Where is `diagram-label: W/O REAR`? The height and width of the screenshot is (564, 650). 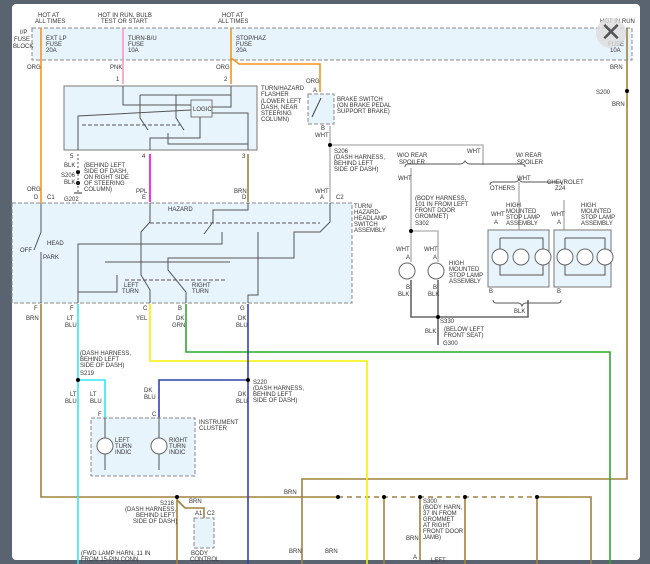
diagram-label: W/O REAR is located at coordinates (412, 156).